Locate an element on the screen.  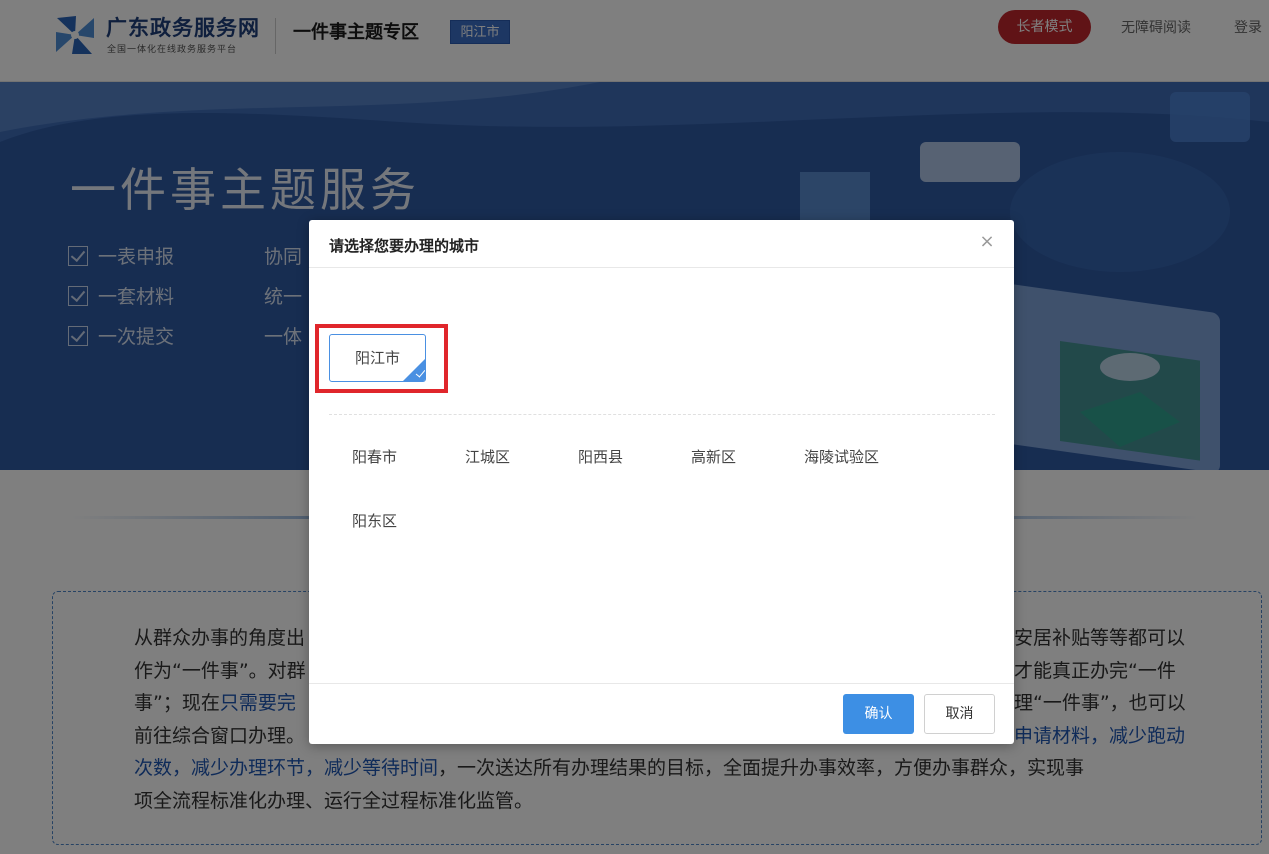
district-option: 阳春市 is located at coordinates (374, 456).